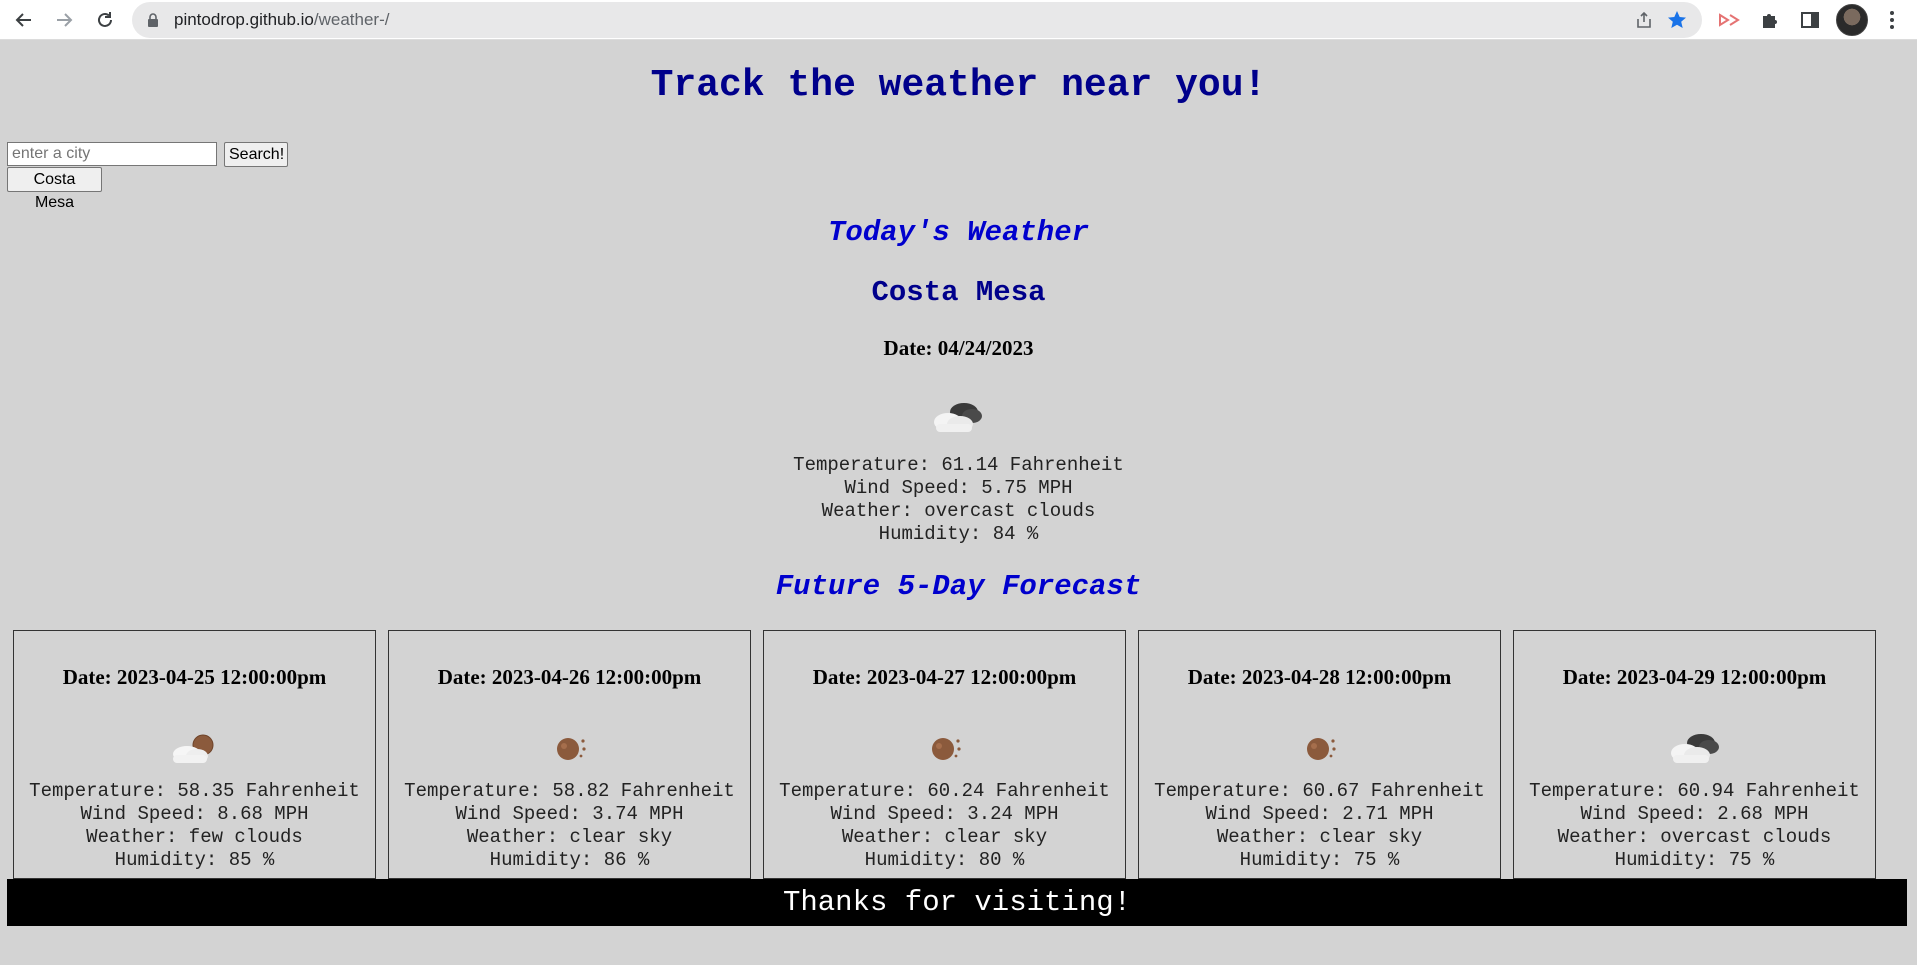 The height and width of the screenshot is (965, 1917). What do you see at coordinates (944, 791) in the screenshot?
I see `forecast-temperature: Temperature: 60.24 Fahrenheit` at bounding box center [944, 791].